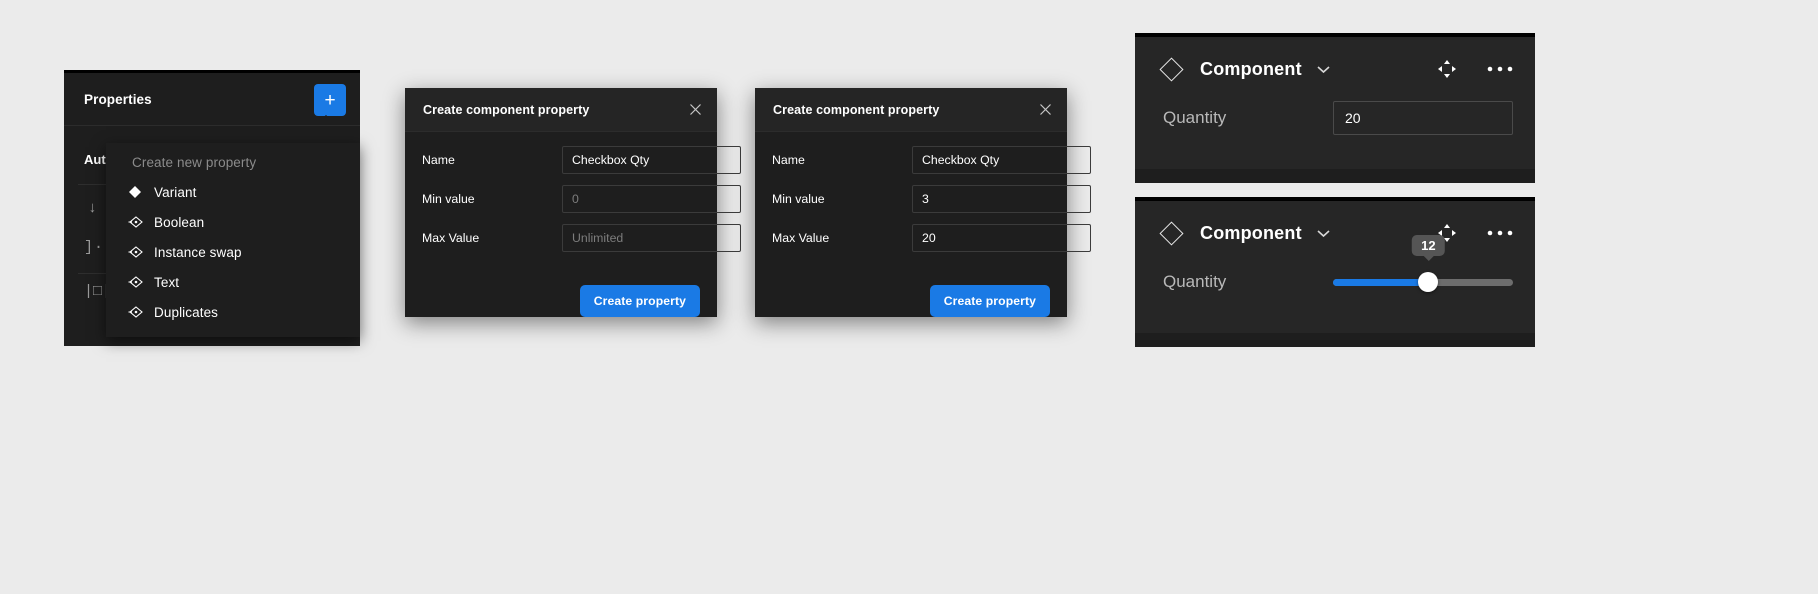  I want to click on quantity-input, so click(1423, 118).